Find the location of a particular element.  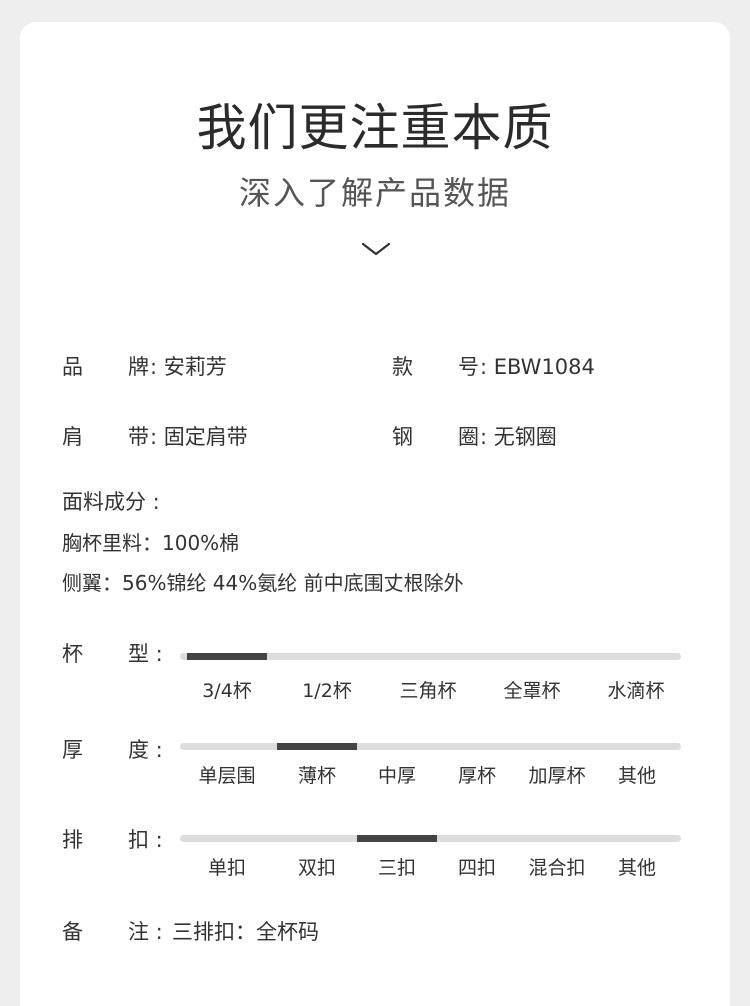

scale-option: 双扣 is located at coordinates (317, 868).